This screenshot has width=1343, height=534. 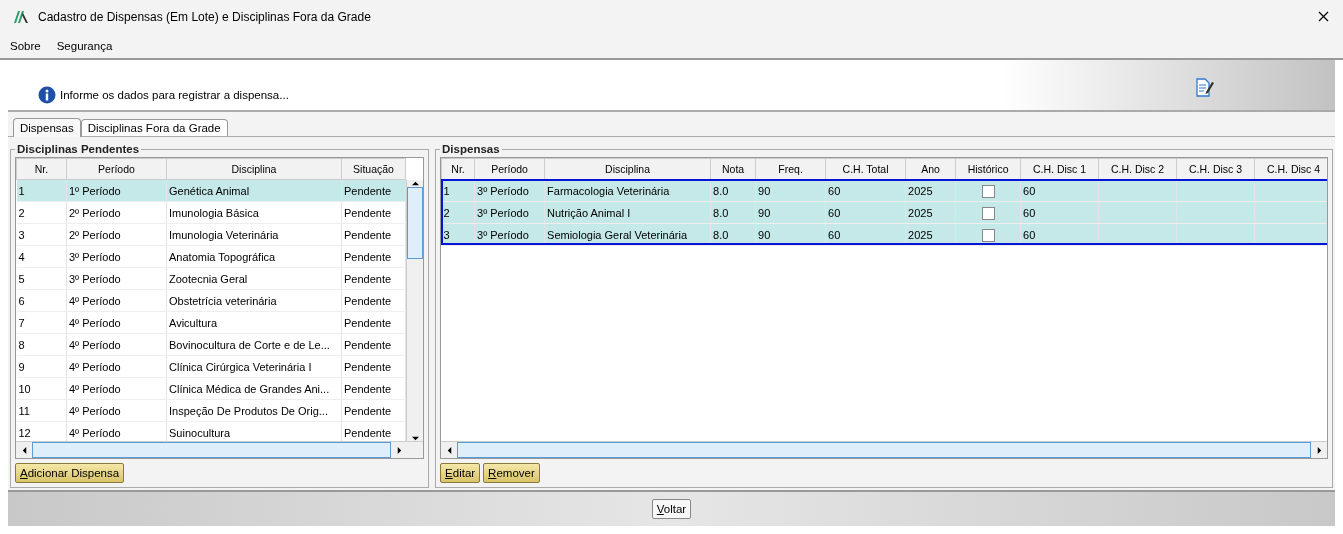 I want to click on info-icon, so click(x=47, y=95).